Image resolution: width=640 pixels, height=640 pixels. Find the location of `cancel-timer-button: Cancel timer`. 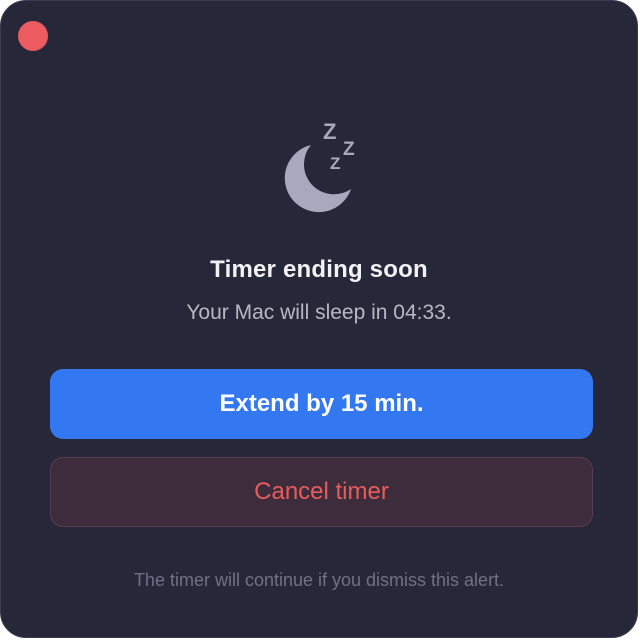

cancel-timer-button: Cancel timer is located at coordinates (321, 492).